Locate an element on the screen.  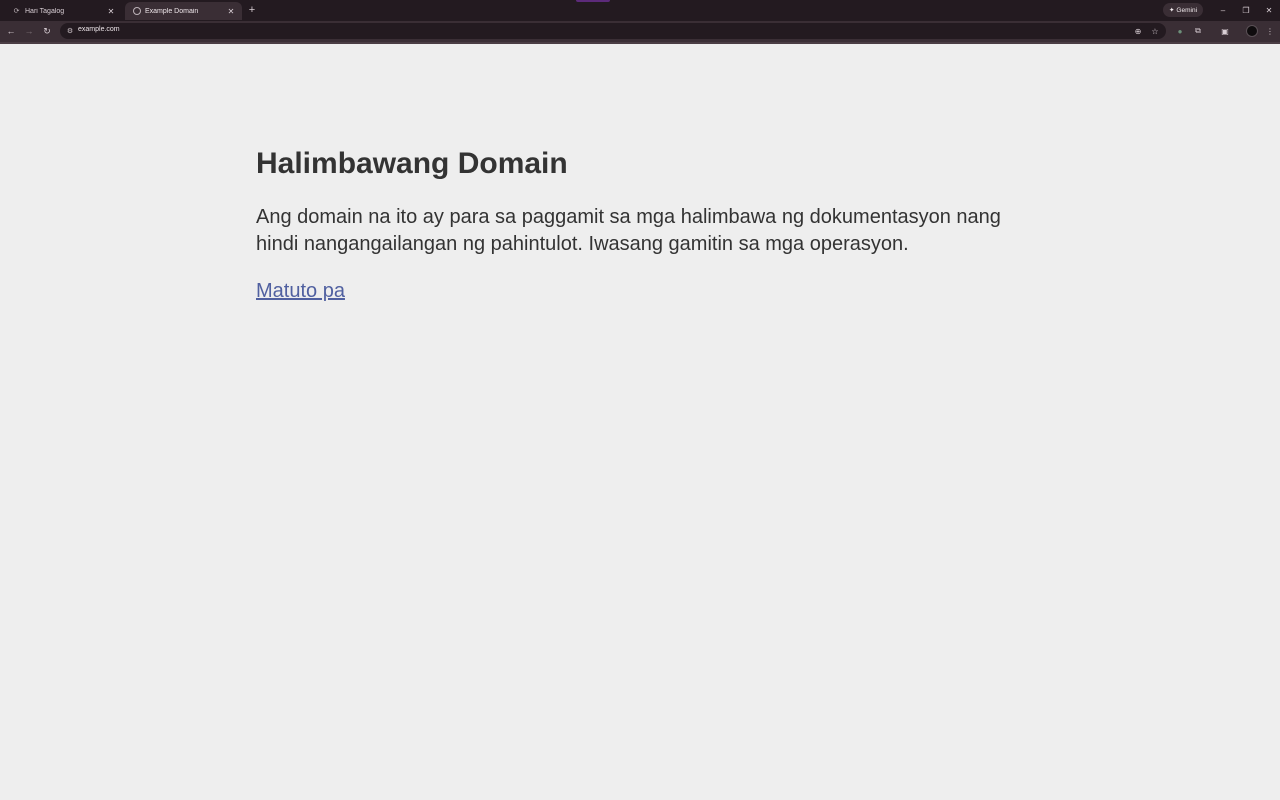
forward-arrow-icon: → is located at coordinates (29, 31).